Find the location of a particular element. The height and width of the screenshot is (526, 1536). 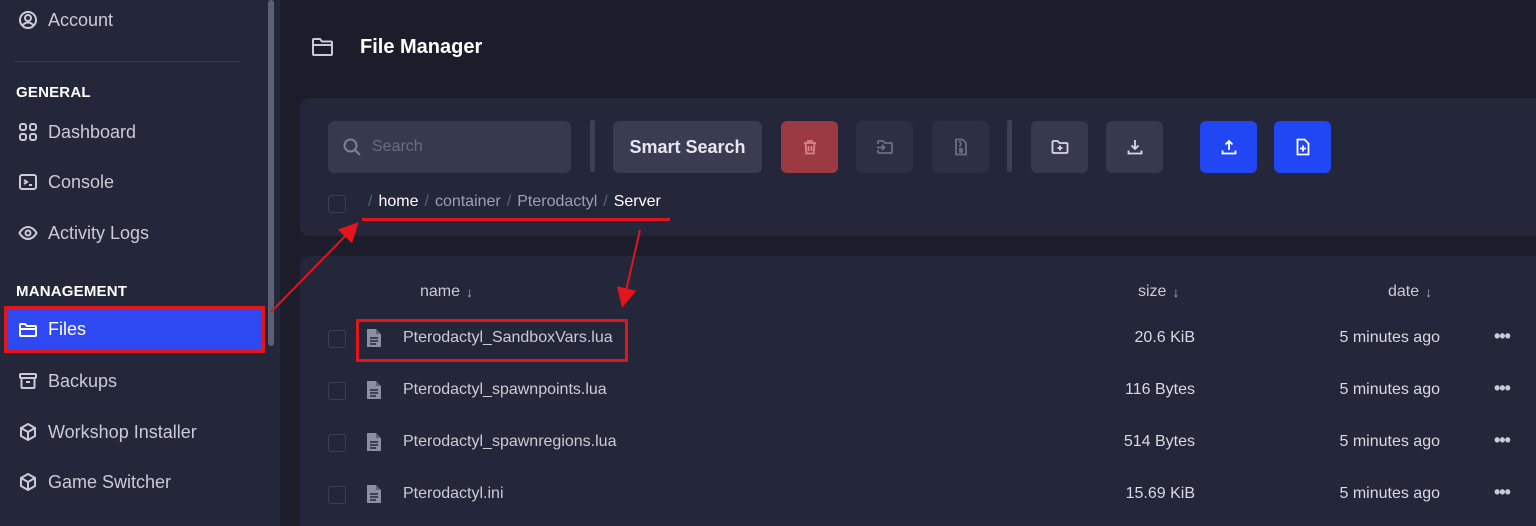

folder-plus-icon is located at coordinates (1060, 147).